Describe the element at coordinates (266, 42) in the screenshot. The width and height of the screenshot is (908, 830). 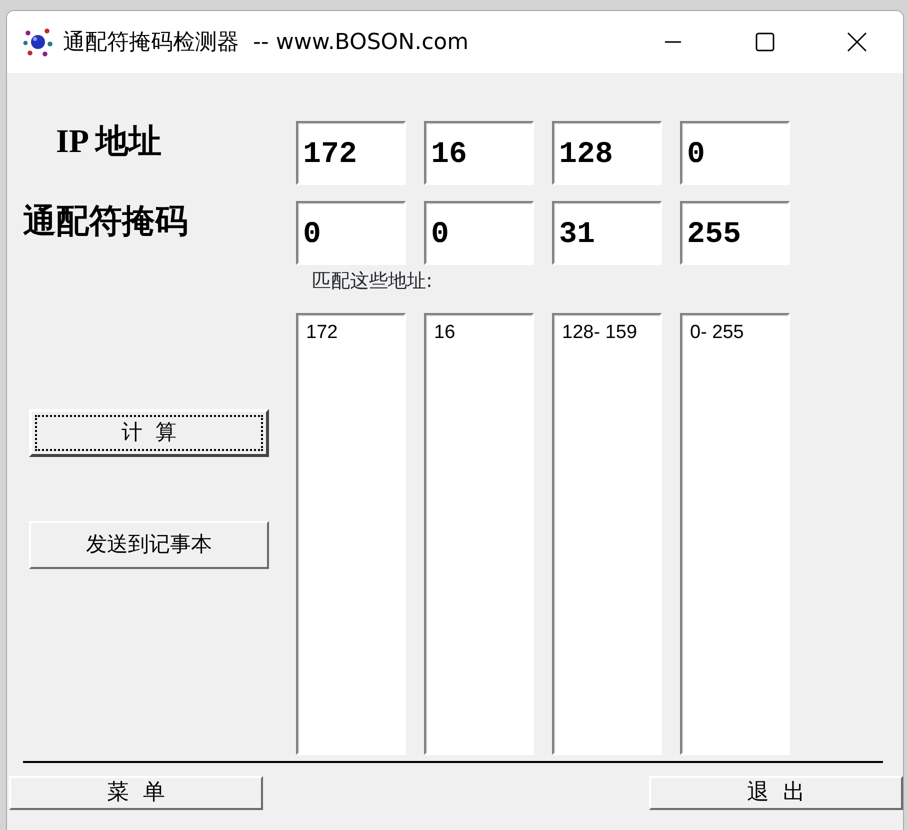
I see `window-title: 通配符掩码检测器 -- www.BOSON.com` at that location.